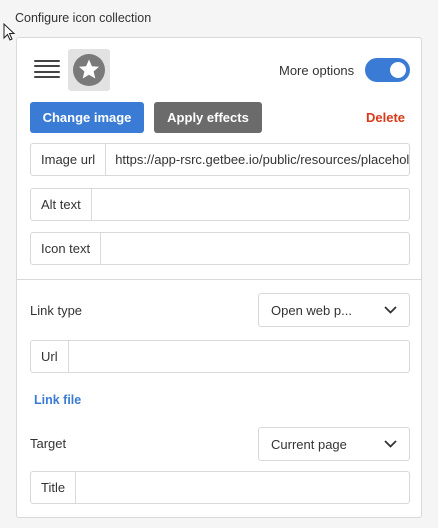 This screenshot has width=438, height=528. What do you see at coordinates (50, 356) in the screenshot?
I see `url-label: Url` at bounding box center [50, 356].